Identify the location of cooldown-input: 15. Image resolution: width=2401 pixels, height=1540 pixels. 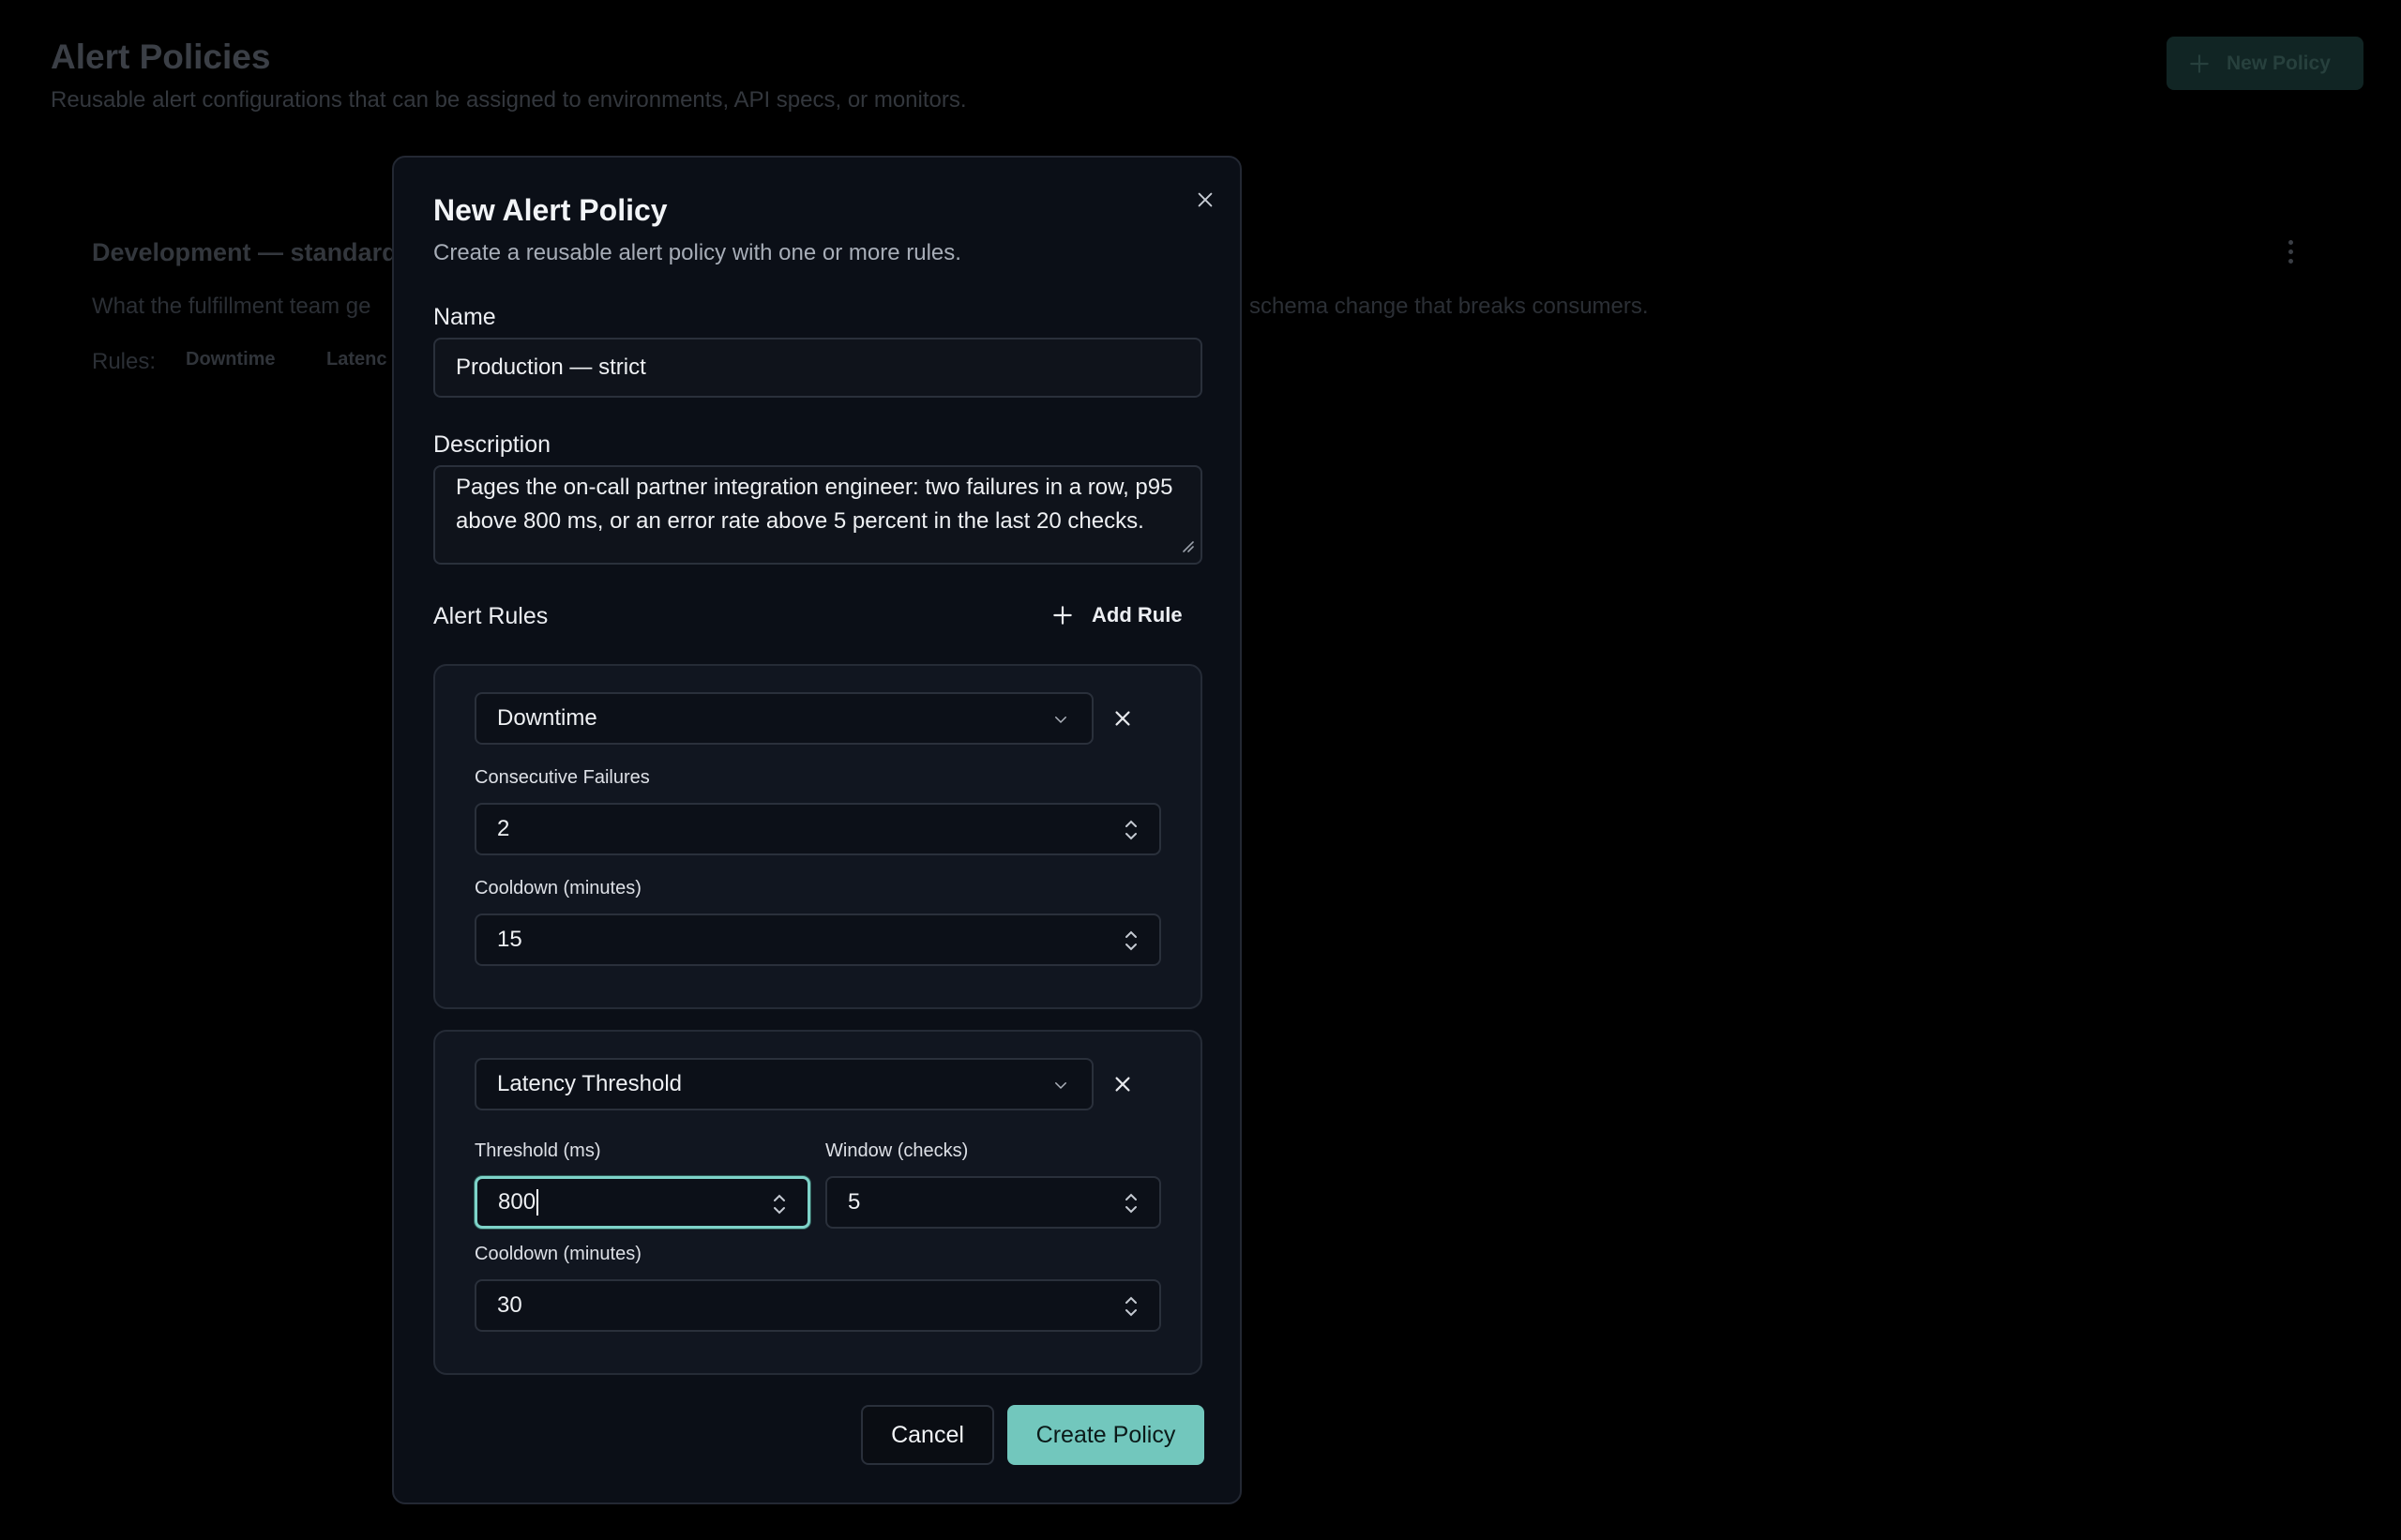
(818, 939).